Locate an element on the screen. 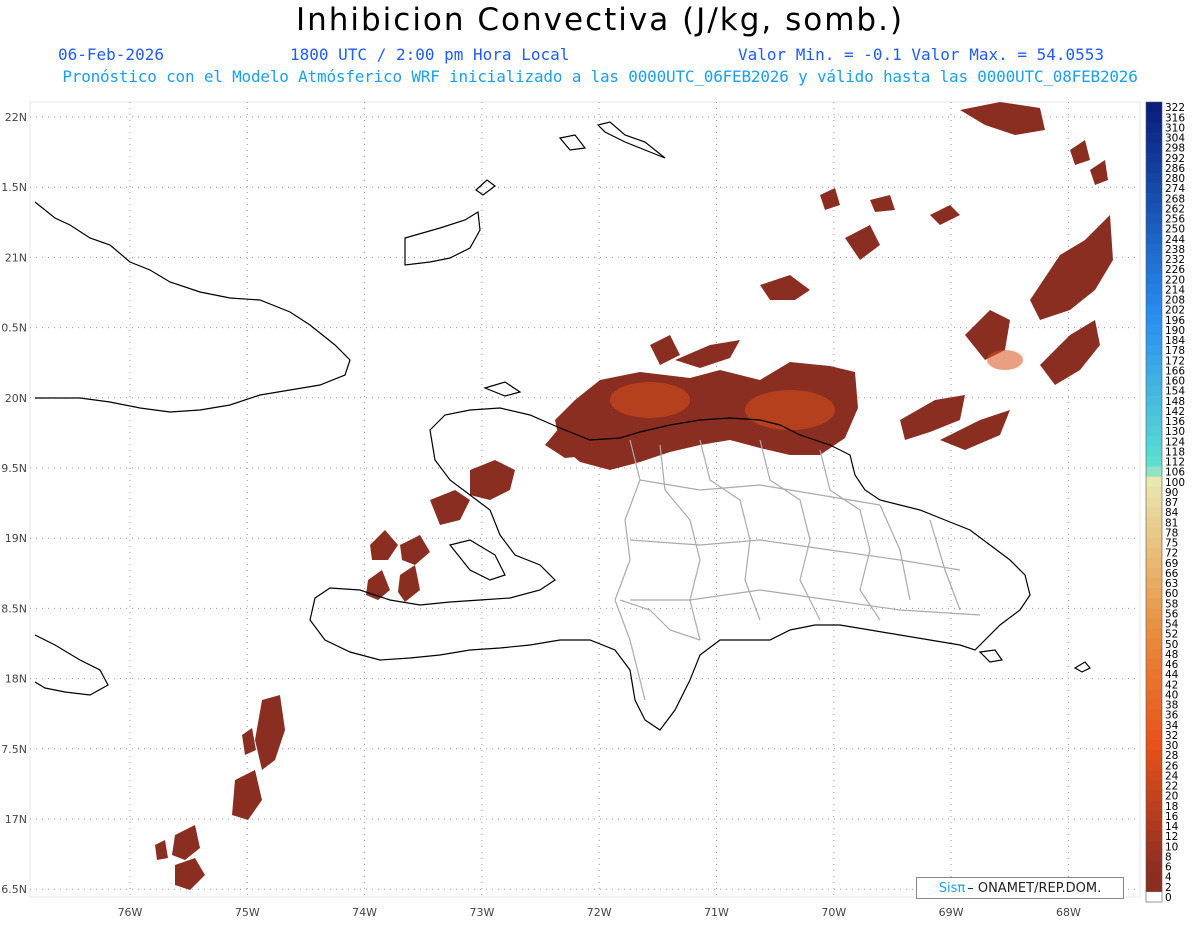 The image size is (1200, 927). coast-gonave is located at coordinates (477, 560).